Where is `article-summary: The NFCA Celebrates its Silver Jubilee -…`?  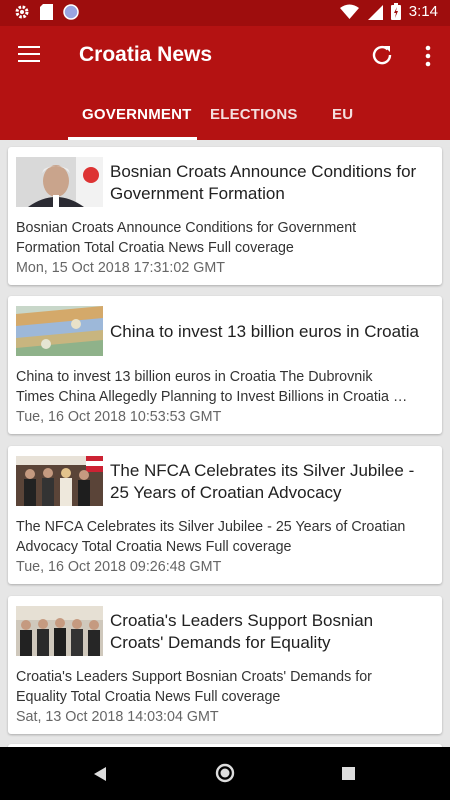 article-summary: The NFCA Celebrates its Silver Jubilee -… is located at coordinates (211, 537).